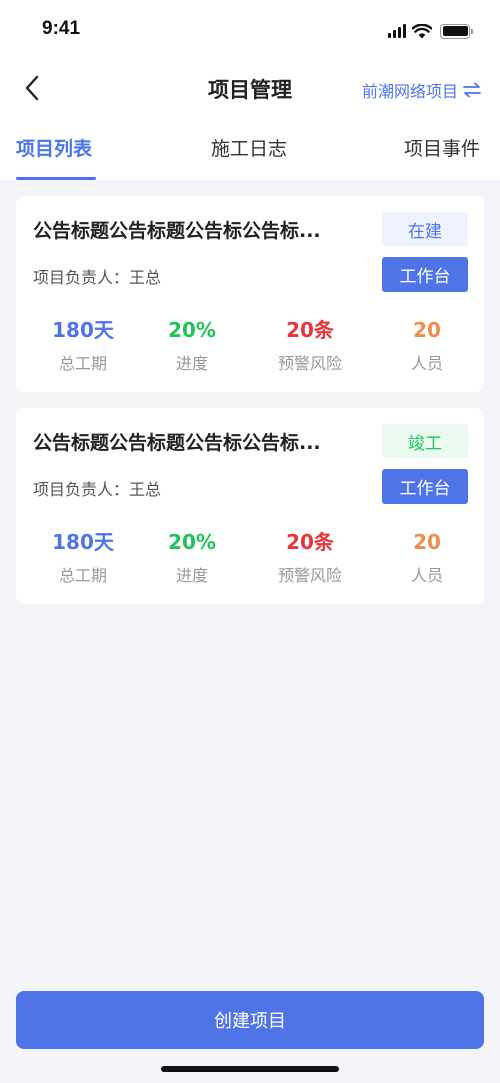 The image size is (500, 1083). Describe the element at coordinates (425, 229) in the screenshot. I see `status-badge: 在建` at that location.